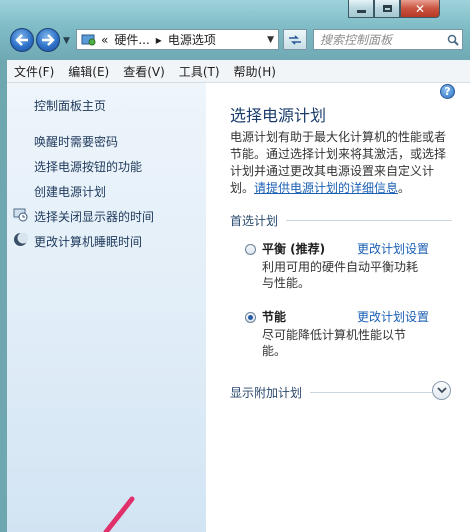 Image resolution: width=470 pixels, height=532 pixels. I want to click on maximize-button, so click(387, 9).